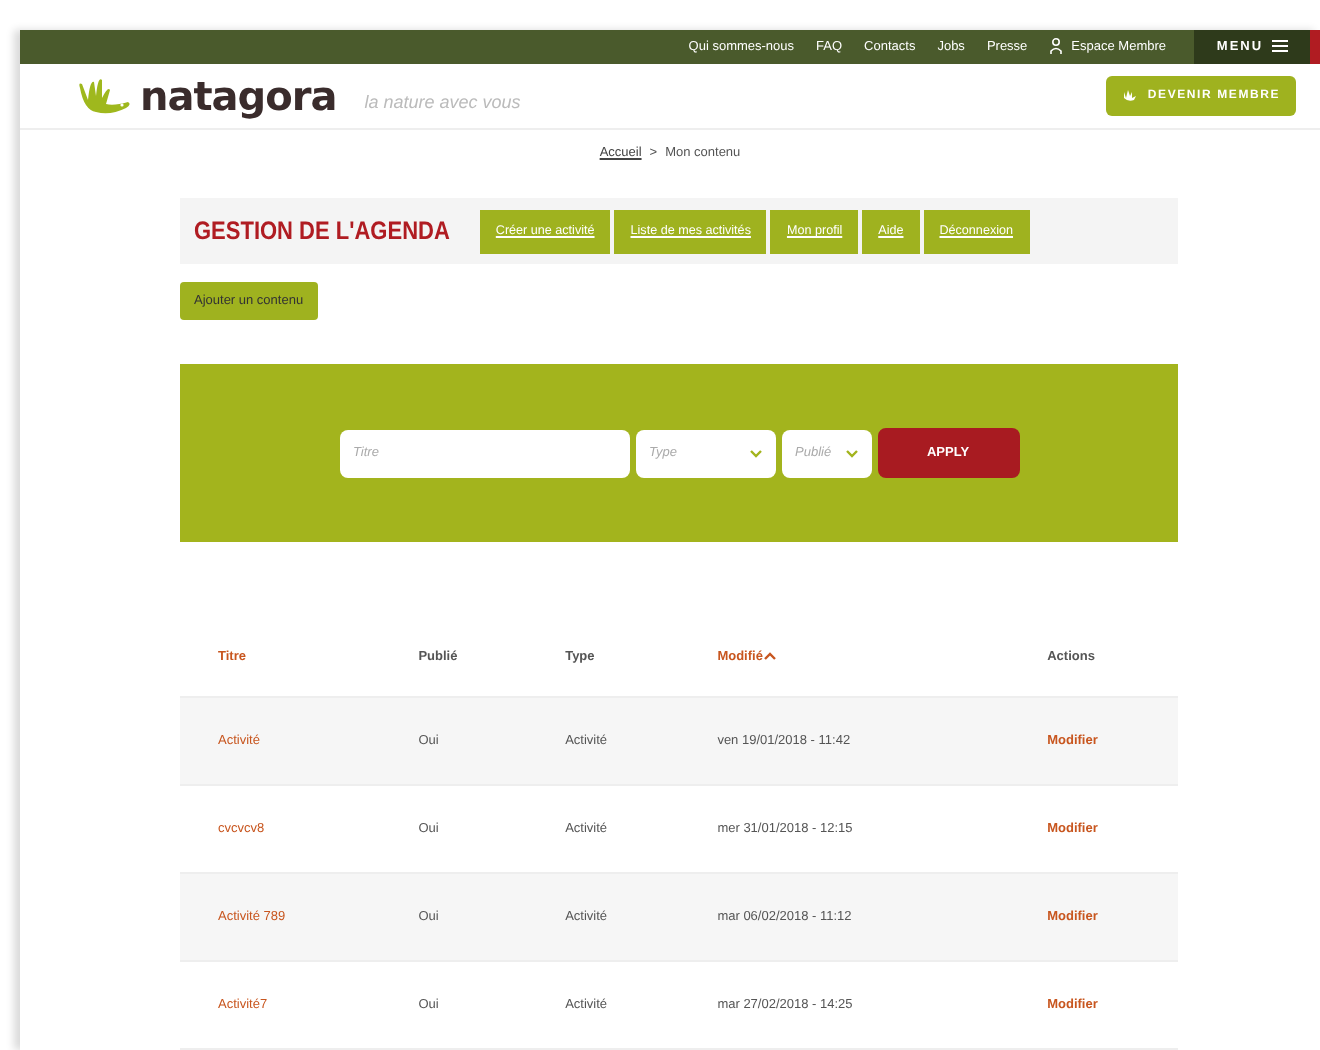 The width and height of the screenshot is (1320, 1050). Describe the element at coordinates (1055, 46) in the screenshot. I see `user-icon` at that location.